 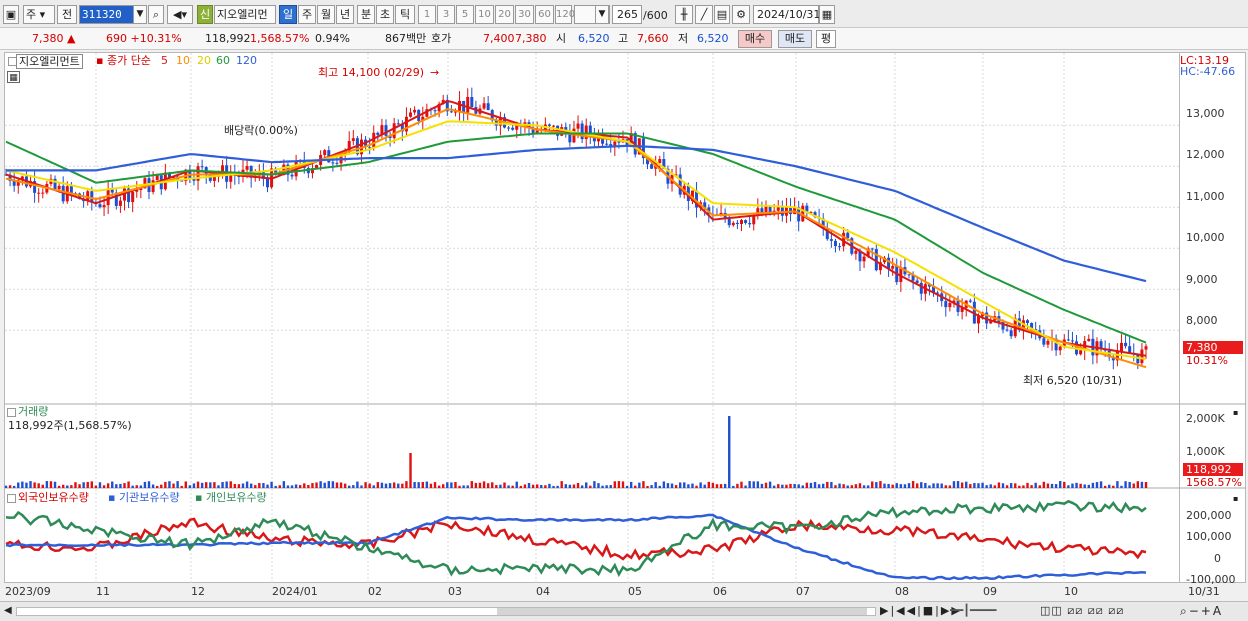 What do you see at coordinates (231, 497) in the screenshot?
I see `individual-legend: ▪ 개인보유수량` at bounding box center [231, 497].